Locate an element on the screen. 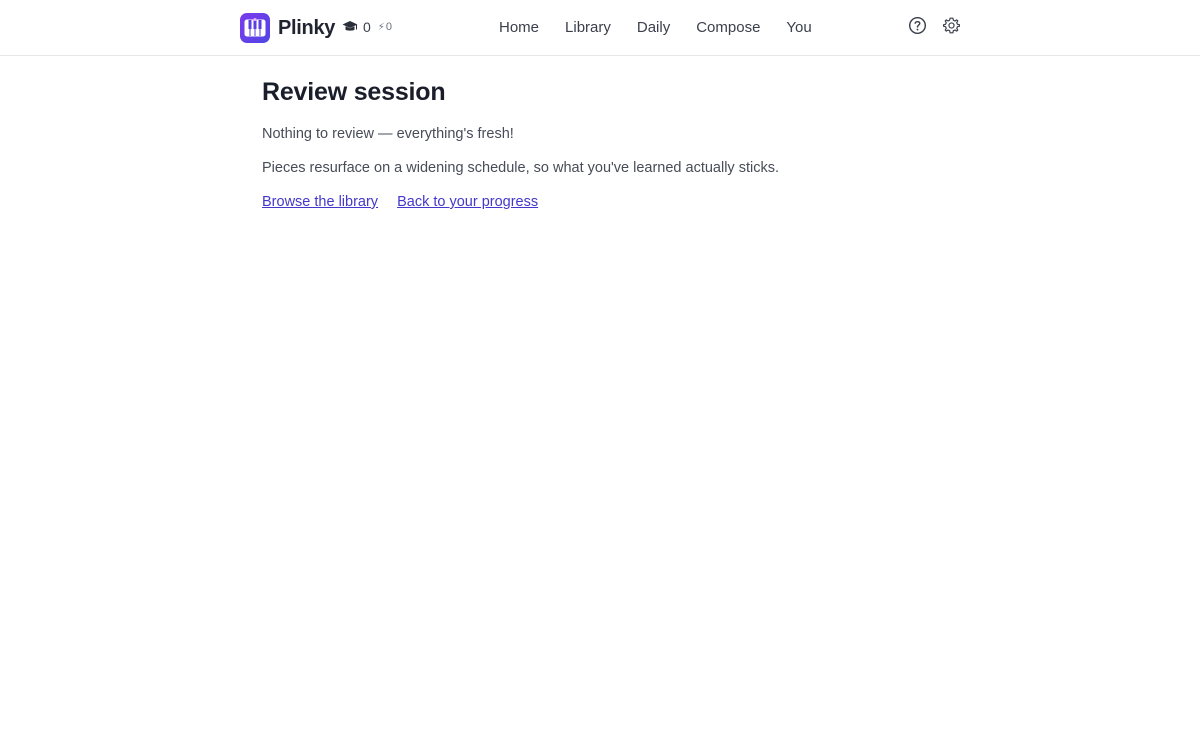  lessons-count: 0 is located at coordinates (367, 27).